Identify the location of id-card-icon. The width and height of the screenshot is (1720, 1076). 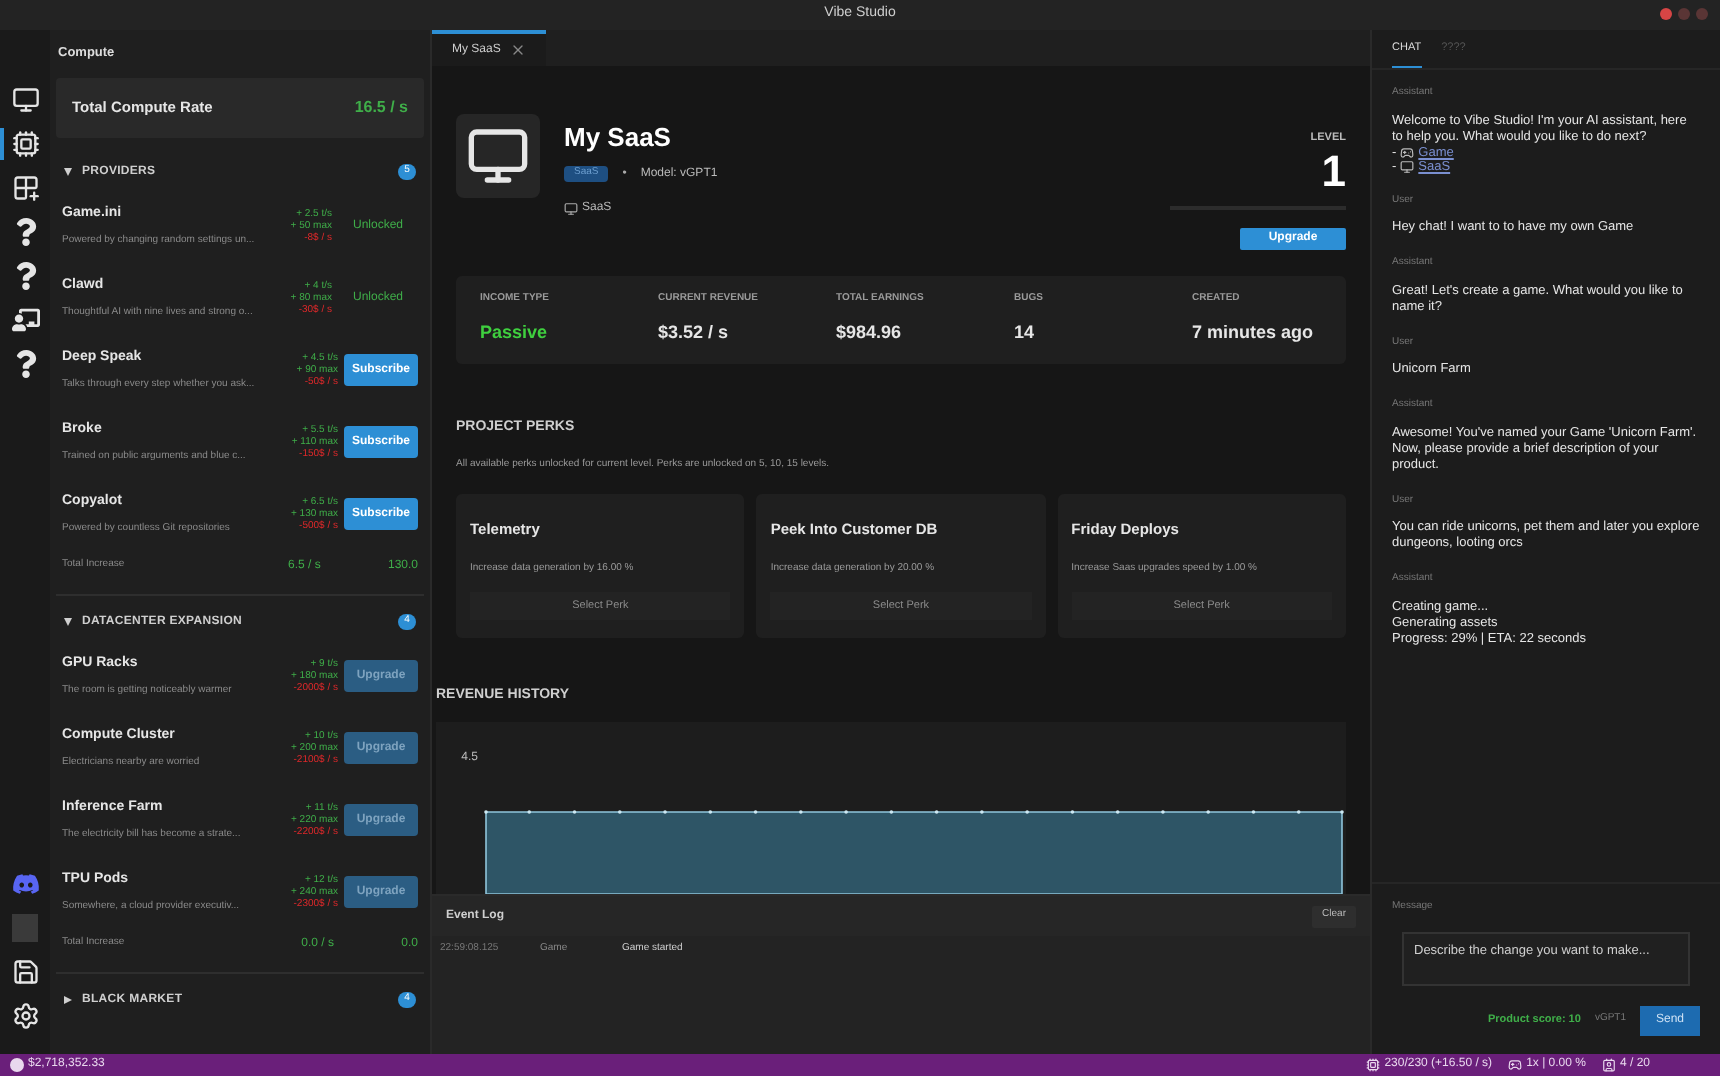
(1608, 1065).